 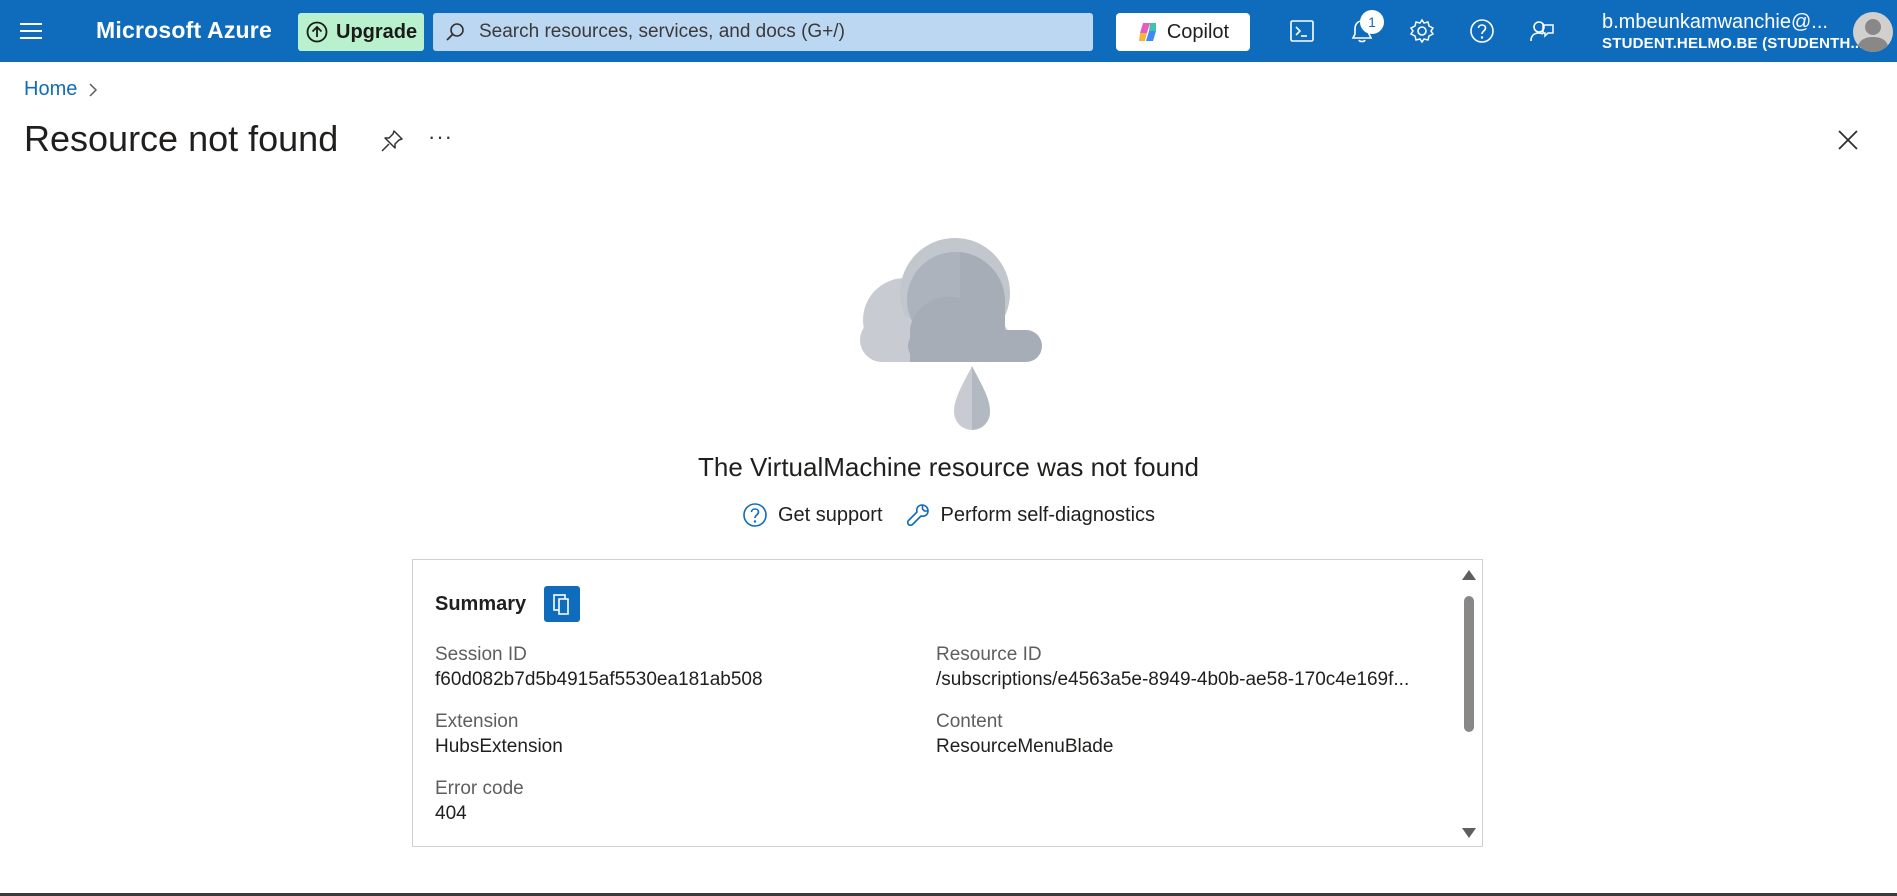 I want to click on global-search, so click(x=763, y=32).